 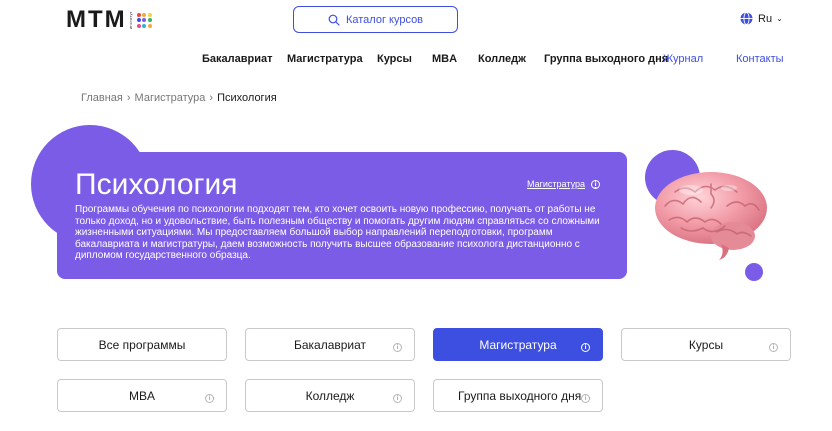 What do you see at coordinates (502, 59) in the screenshot?
I see `nav-item-college: Колледж` at bounding box center [502, 59].